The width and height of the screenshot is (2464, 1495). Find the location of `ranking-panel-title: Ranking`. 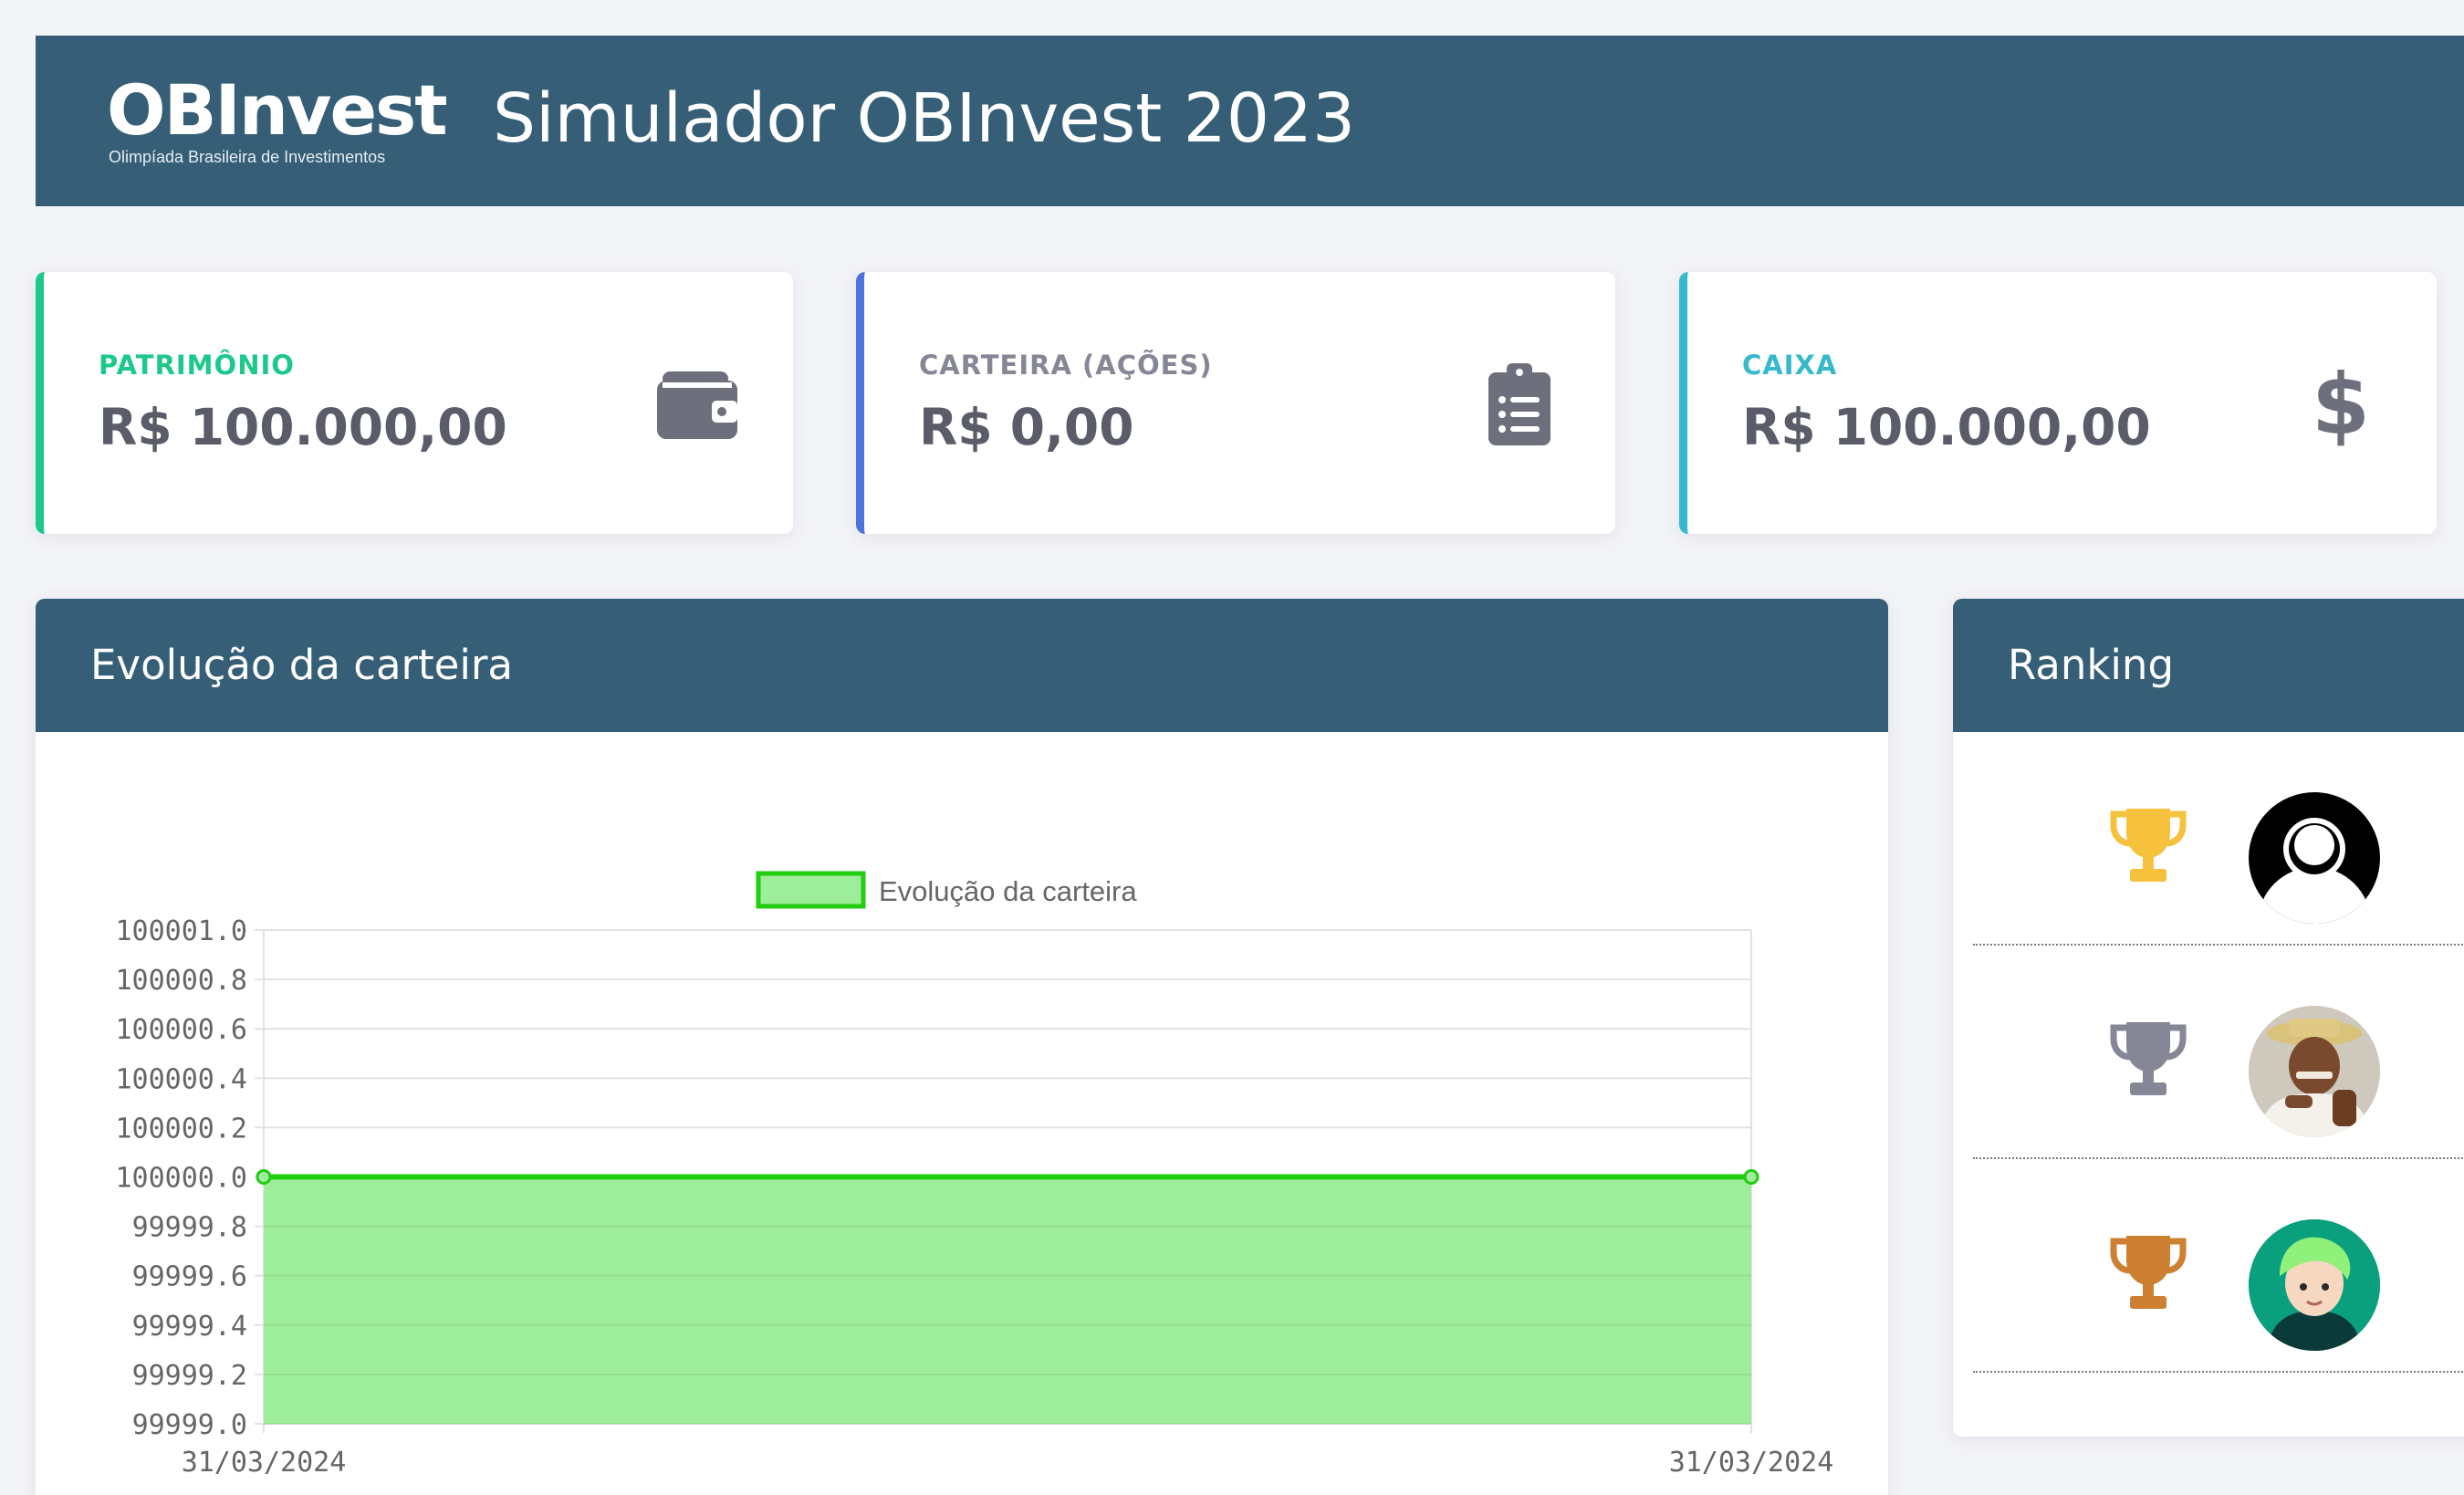

ranking-panel-title: Ranking is located at coordinates (2208, 665).